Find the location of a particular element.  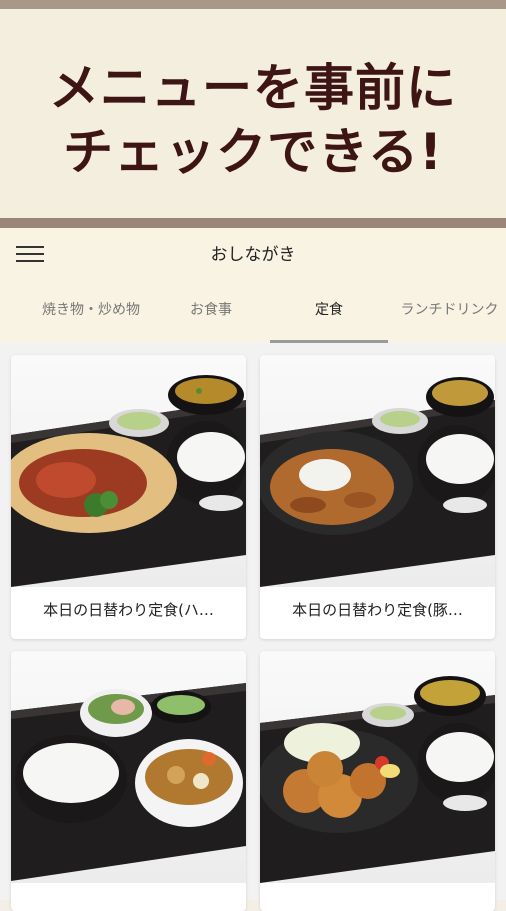

app-header: おしながき 焼き物・炒め物 お食事 定食 ランチドリンク is located at coordinates (253, 285).